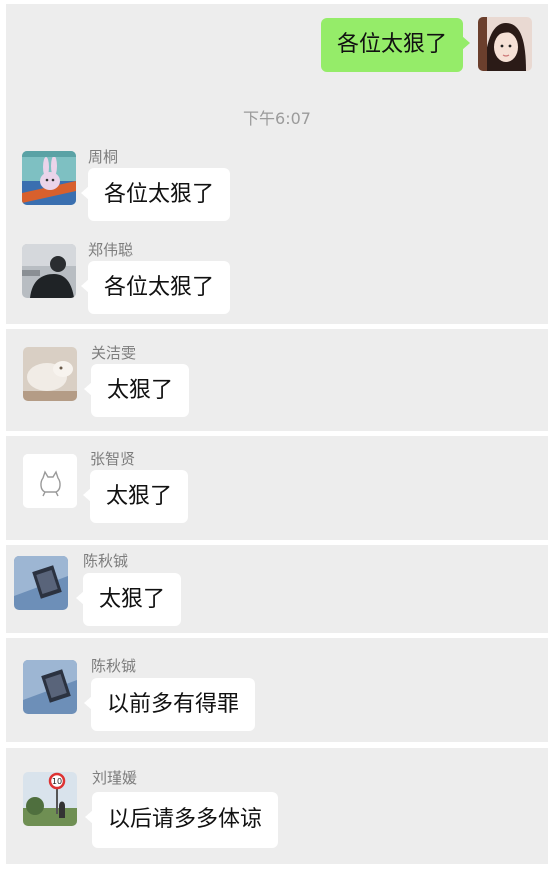  I want to click on chat-panel-5: 陈秋铖 以前多有得罪, so click(277, 690).